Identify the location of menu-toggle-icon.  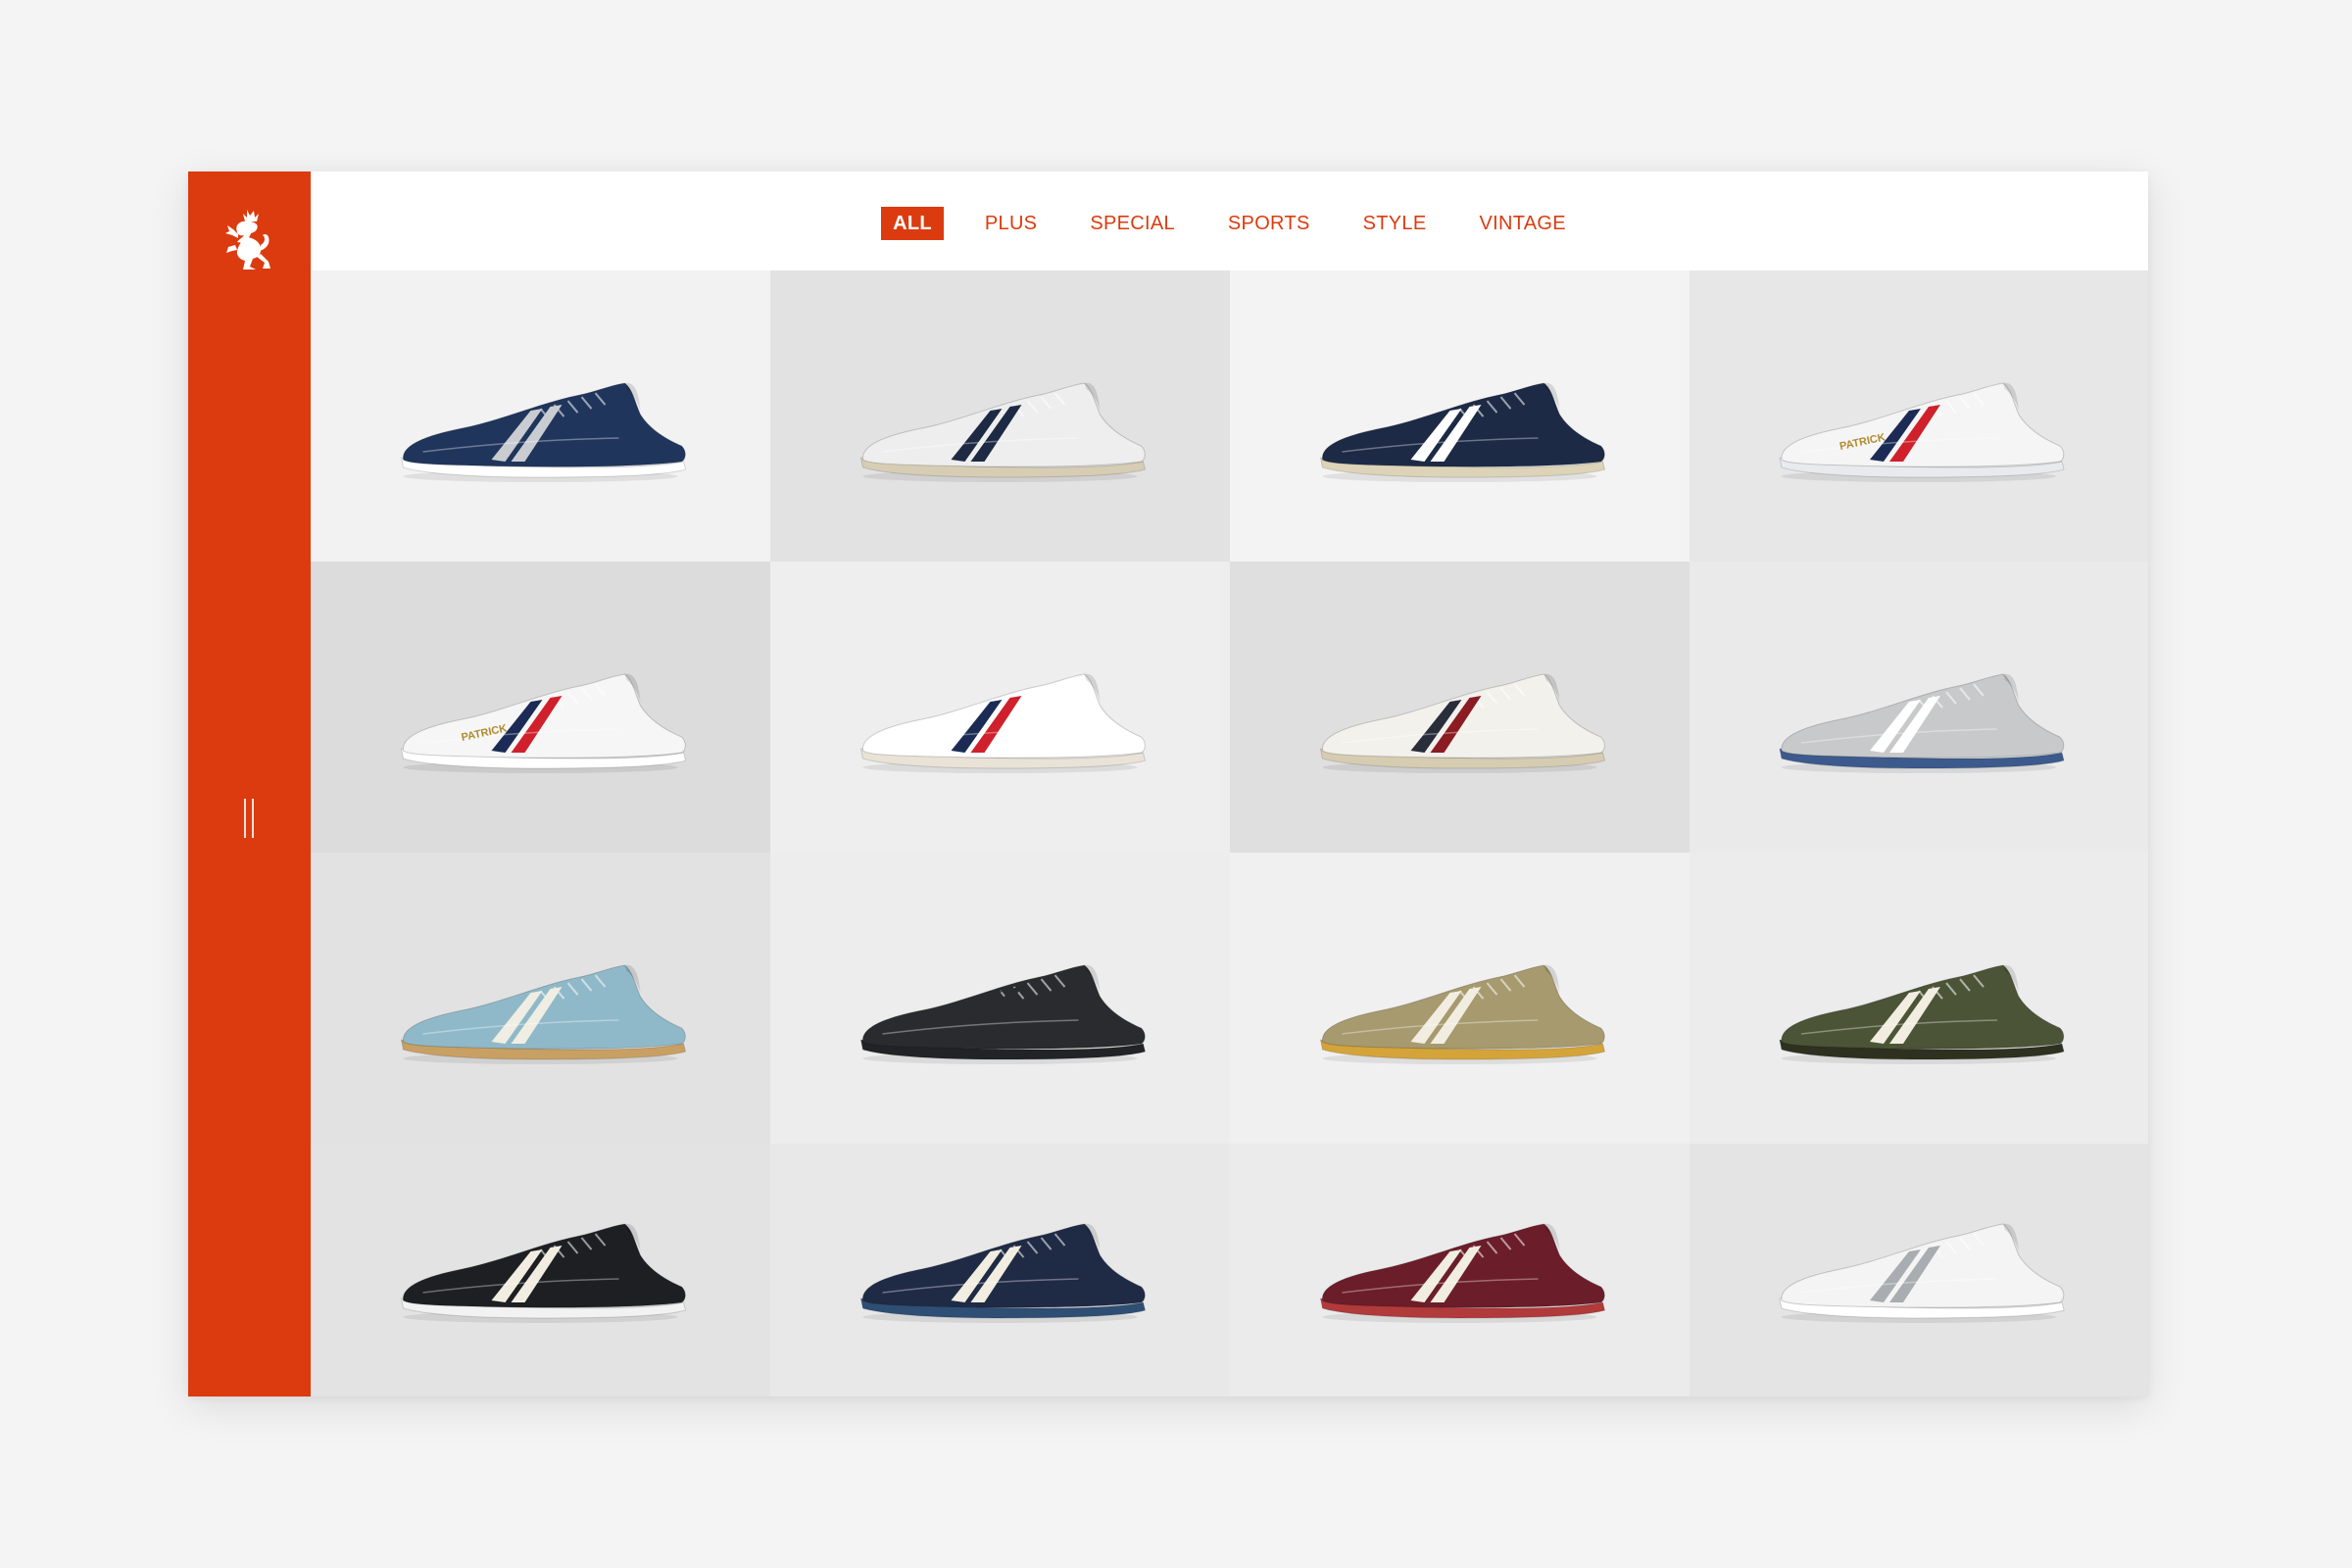
(249, 818).